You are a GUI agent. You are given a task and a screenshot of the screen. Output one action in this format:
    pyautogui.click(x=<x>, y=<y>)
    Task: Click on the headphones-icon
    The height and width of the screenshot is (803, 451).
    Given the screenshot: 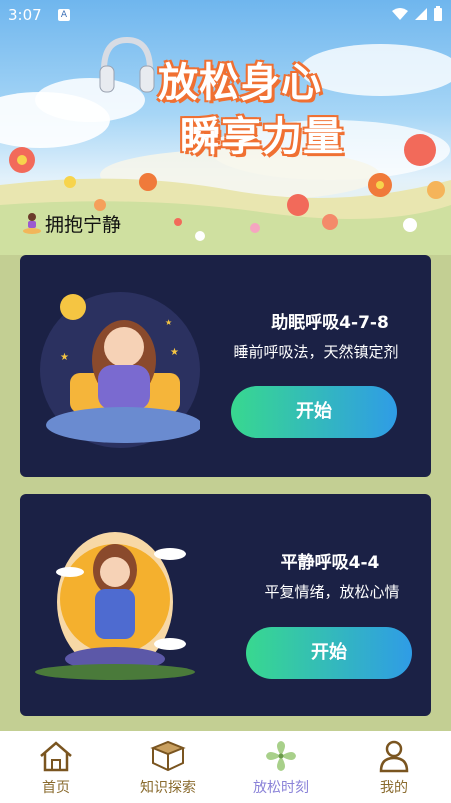 What is the action you would take?
    pyautogui.click(x=127, y=64)
    